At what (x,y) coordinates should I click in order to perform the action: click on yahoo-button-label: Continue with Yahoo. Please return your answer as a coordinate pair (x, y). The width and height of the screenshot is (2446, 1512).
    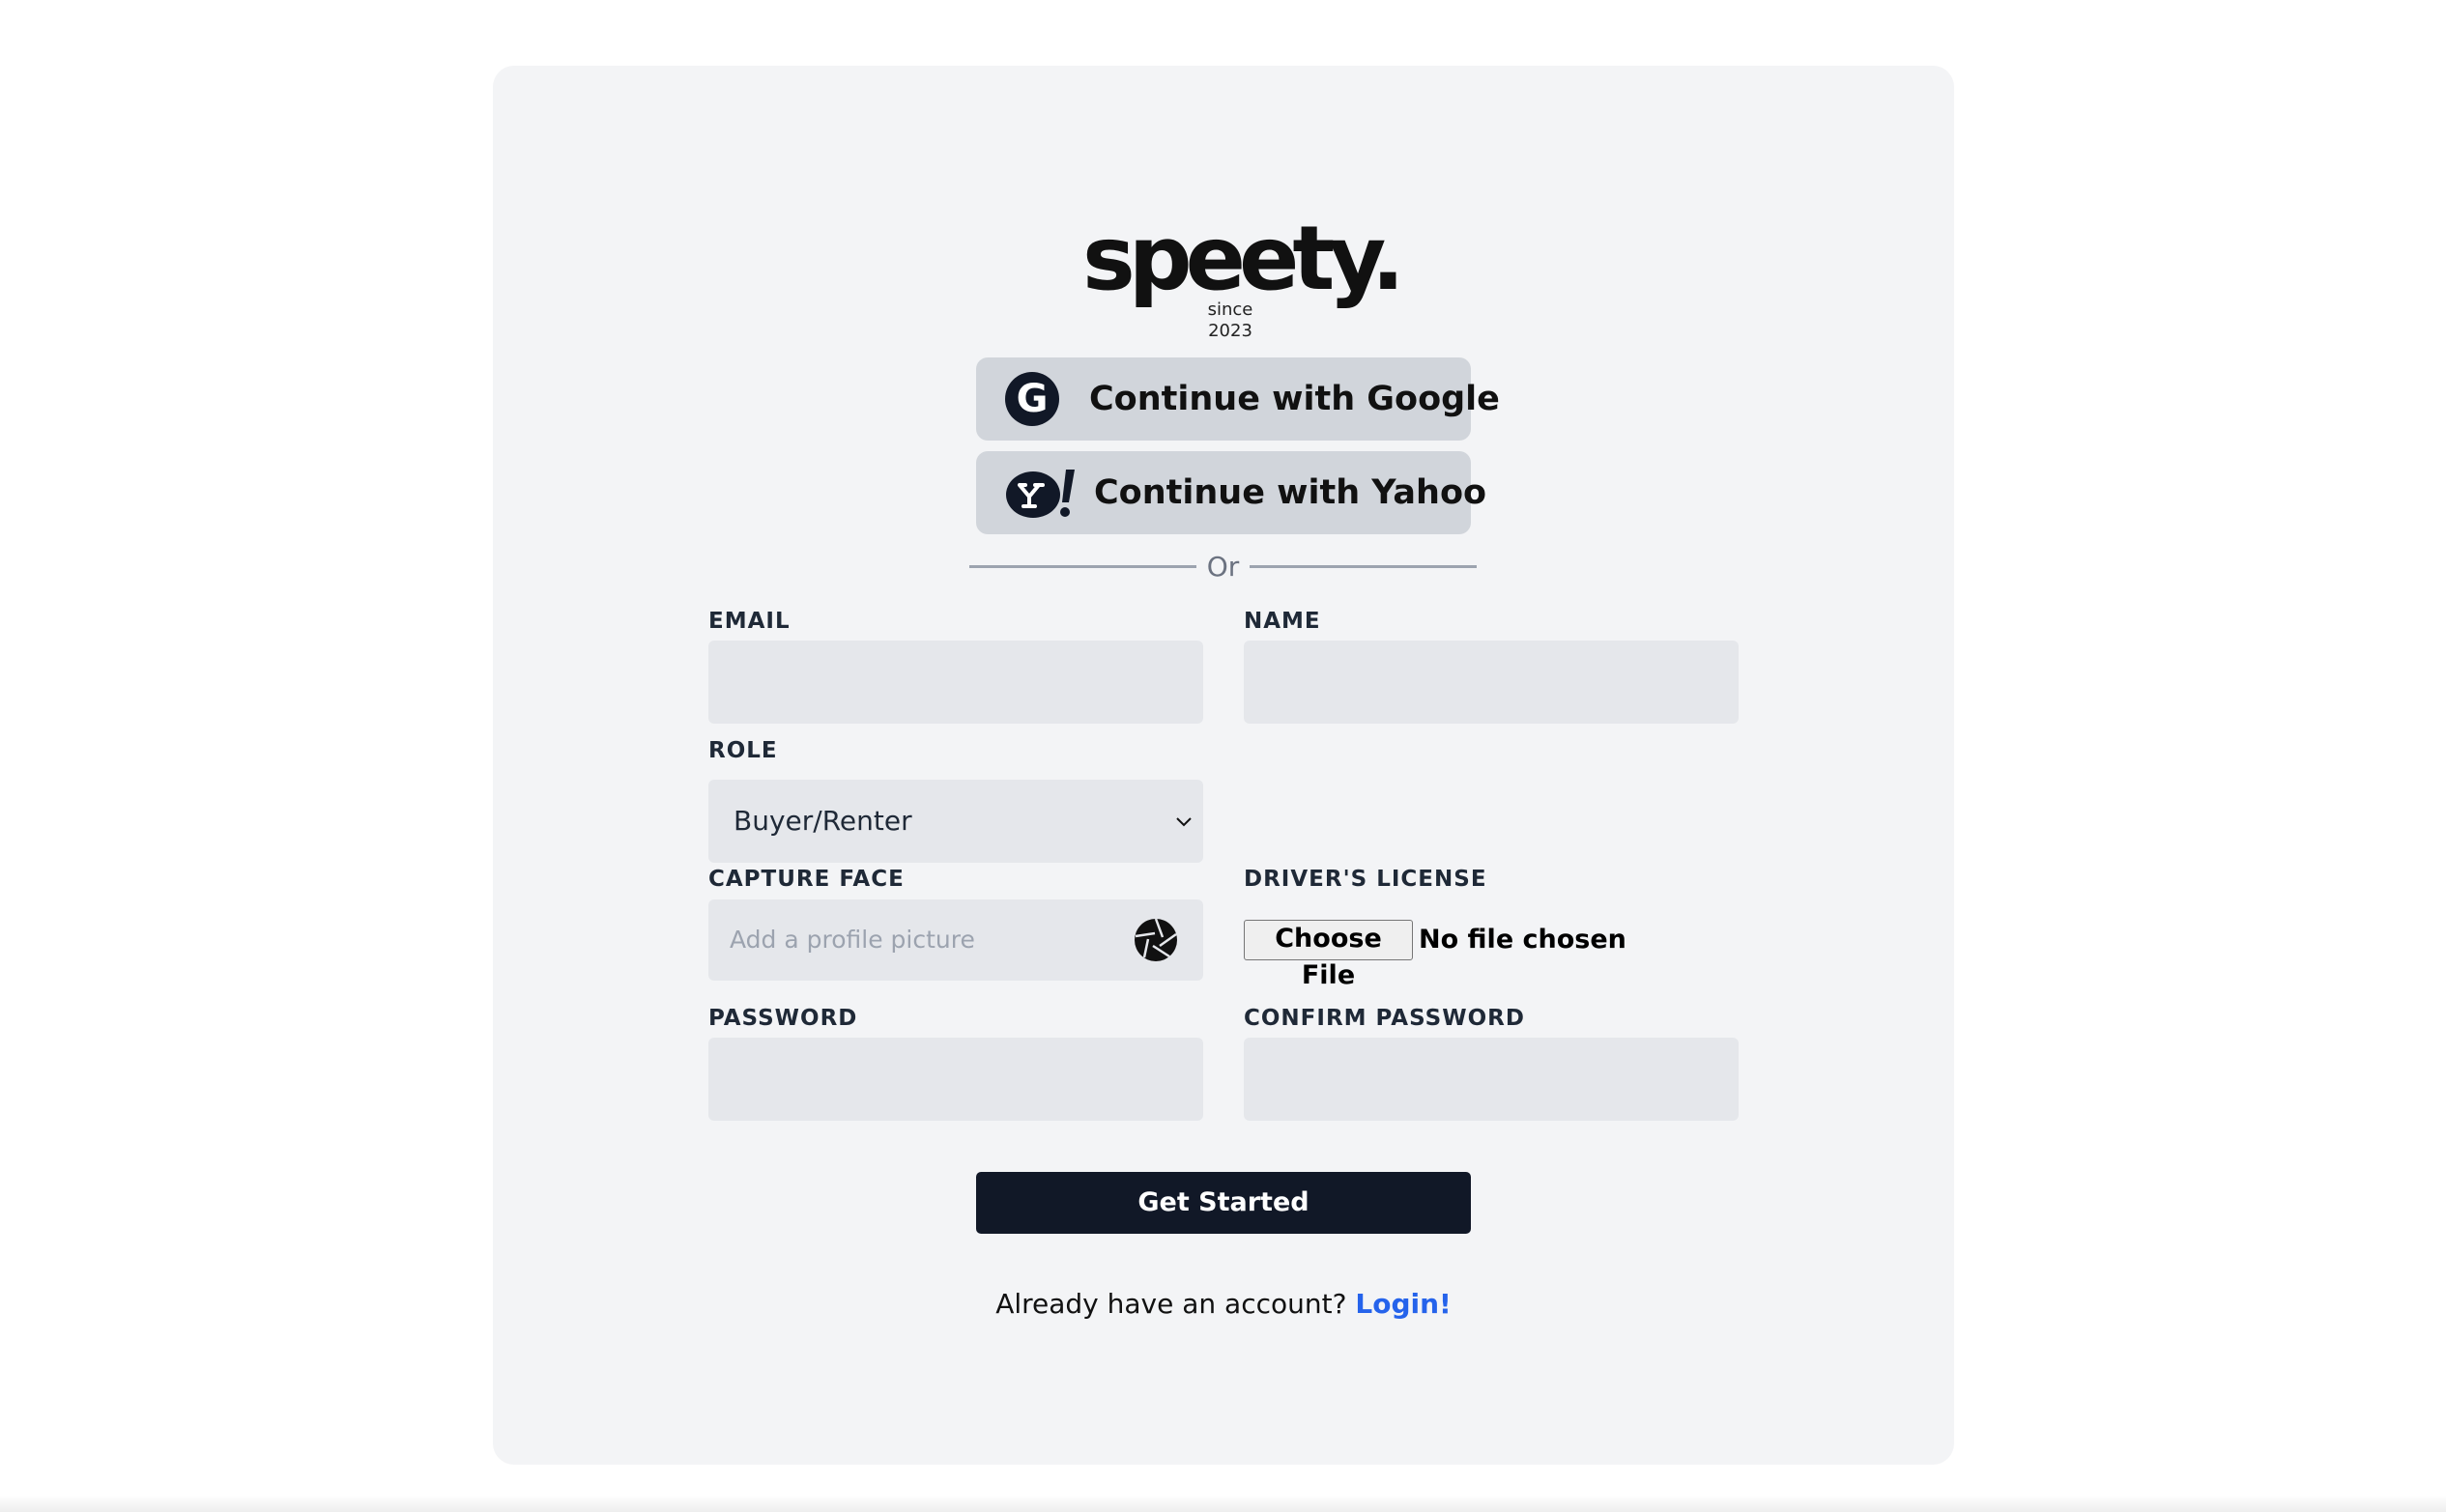
    Looking at the image, I should click on (1290, 492).